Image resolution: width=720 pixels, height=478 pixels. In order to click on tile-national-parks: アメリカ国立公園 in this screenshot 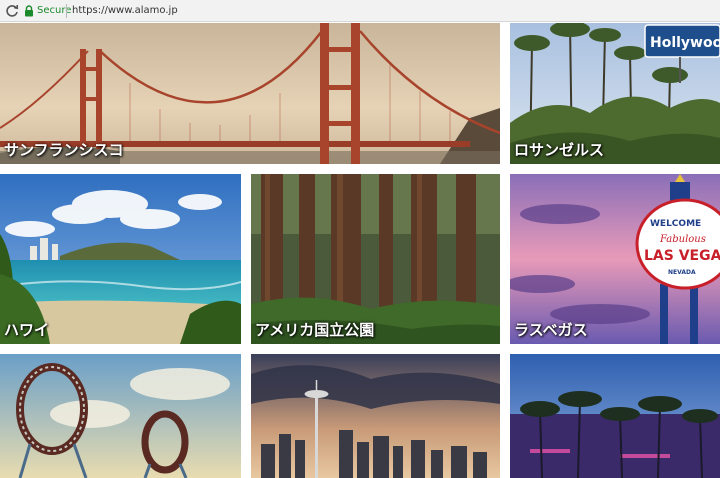, I will do `click(375, 259)`.